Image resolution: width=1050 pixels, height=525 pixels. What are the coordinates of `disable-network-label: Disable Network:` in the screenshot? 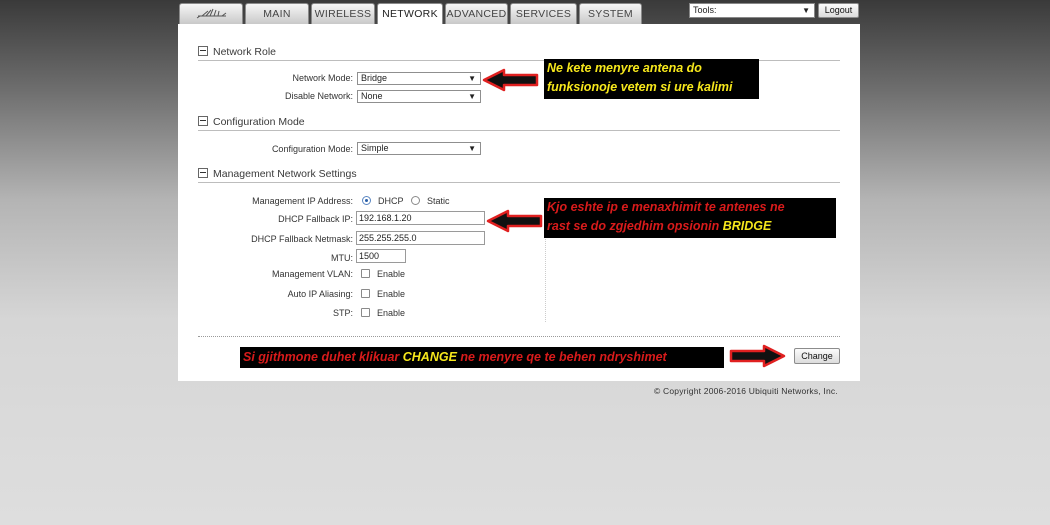 It's located at (318, 96).